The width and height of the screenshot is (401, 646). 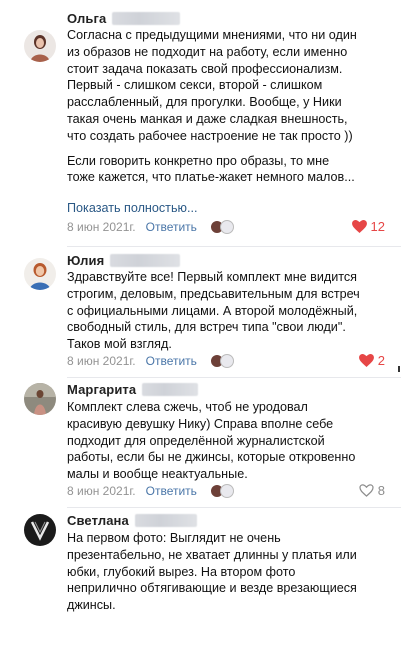 What do you see at coordinates (101, 389) in the screenshot?
I see `author-name: Маргарита` at bounding box center [101, 389].